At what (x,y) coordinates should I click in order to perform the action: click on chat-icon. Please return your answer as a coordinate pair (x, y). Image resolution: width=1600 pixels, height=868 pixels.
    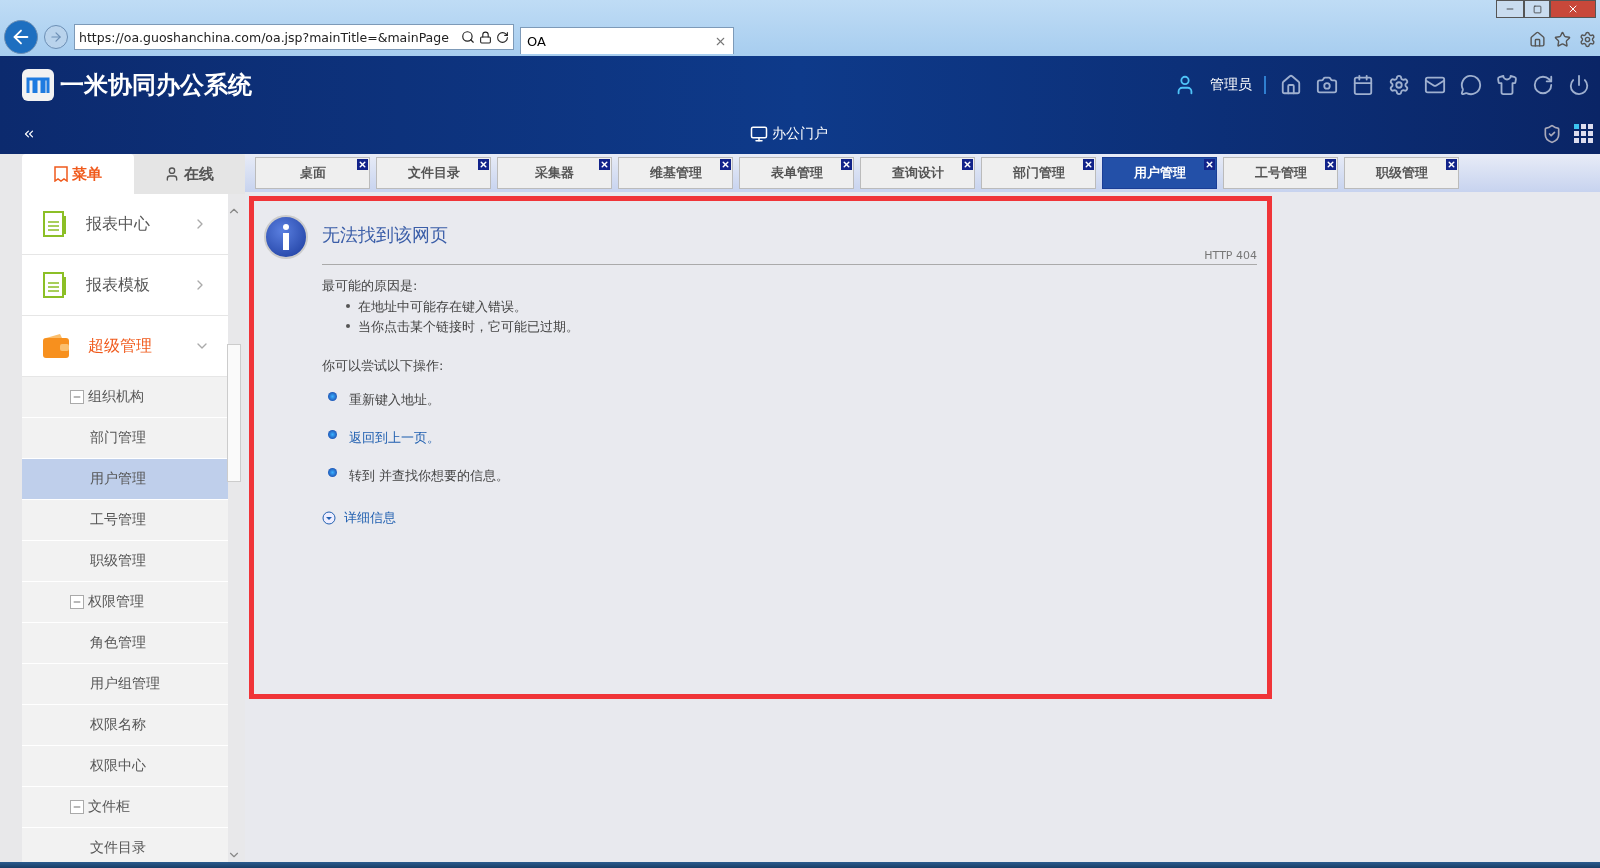
    Looking at the image, I should click on (1471, 85).